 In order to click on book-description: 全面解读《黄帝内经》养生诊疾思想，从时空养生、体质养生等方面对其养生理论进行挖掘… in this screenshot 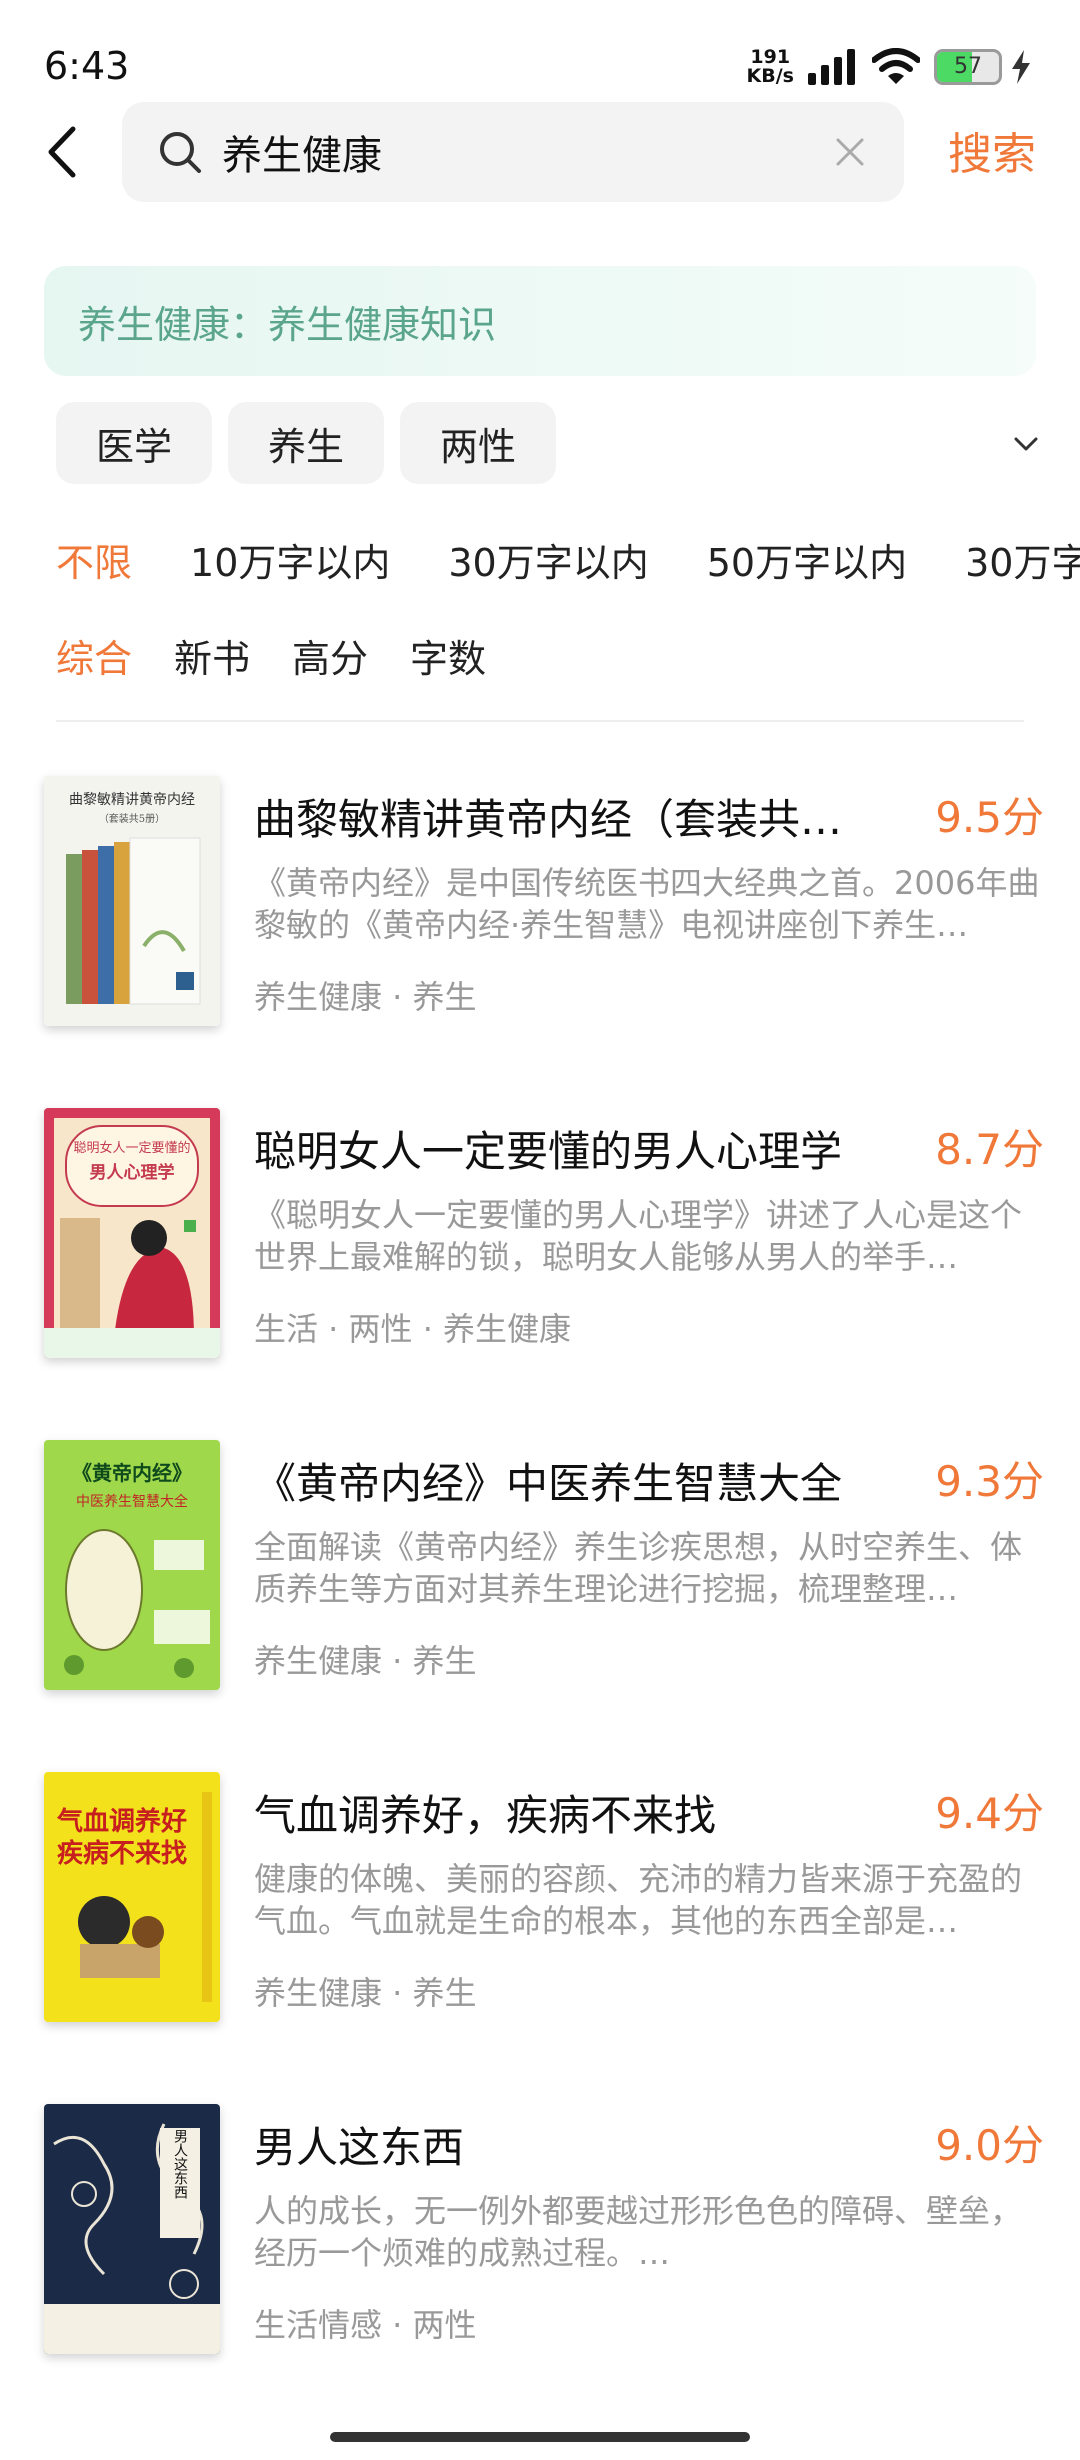, I will do `click(638, 1568)`.